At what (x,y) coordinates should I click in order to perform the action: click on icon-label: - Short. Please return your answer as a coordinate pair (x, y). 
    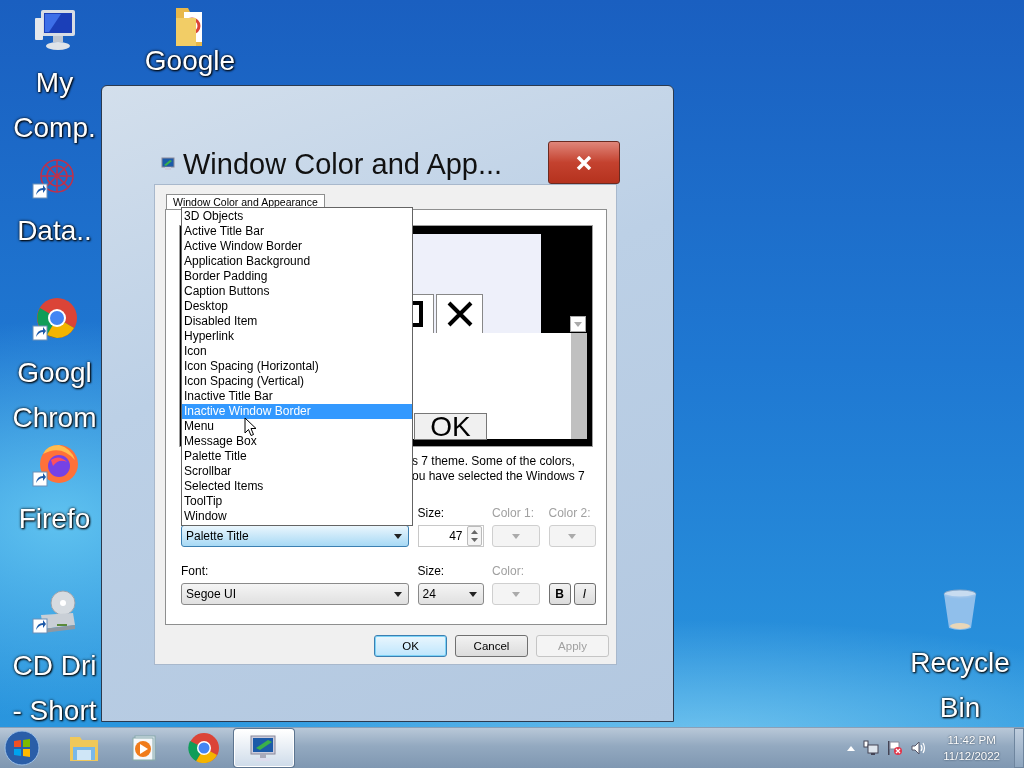
    Looking at the image, I should click on (54, 711).